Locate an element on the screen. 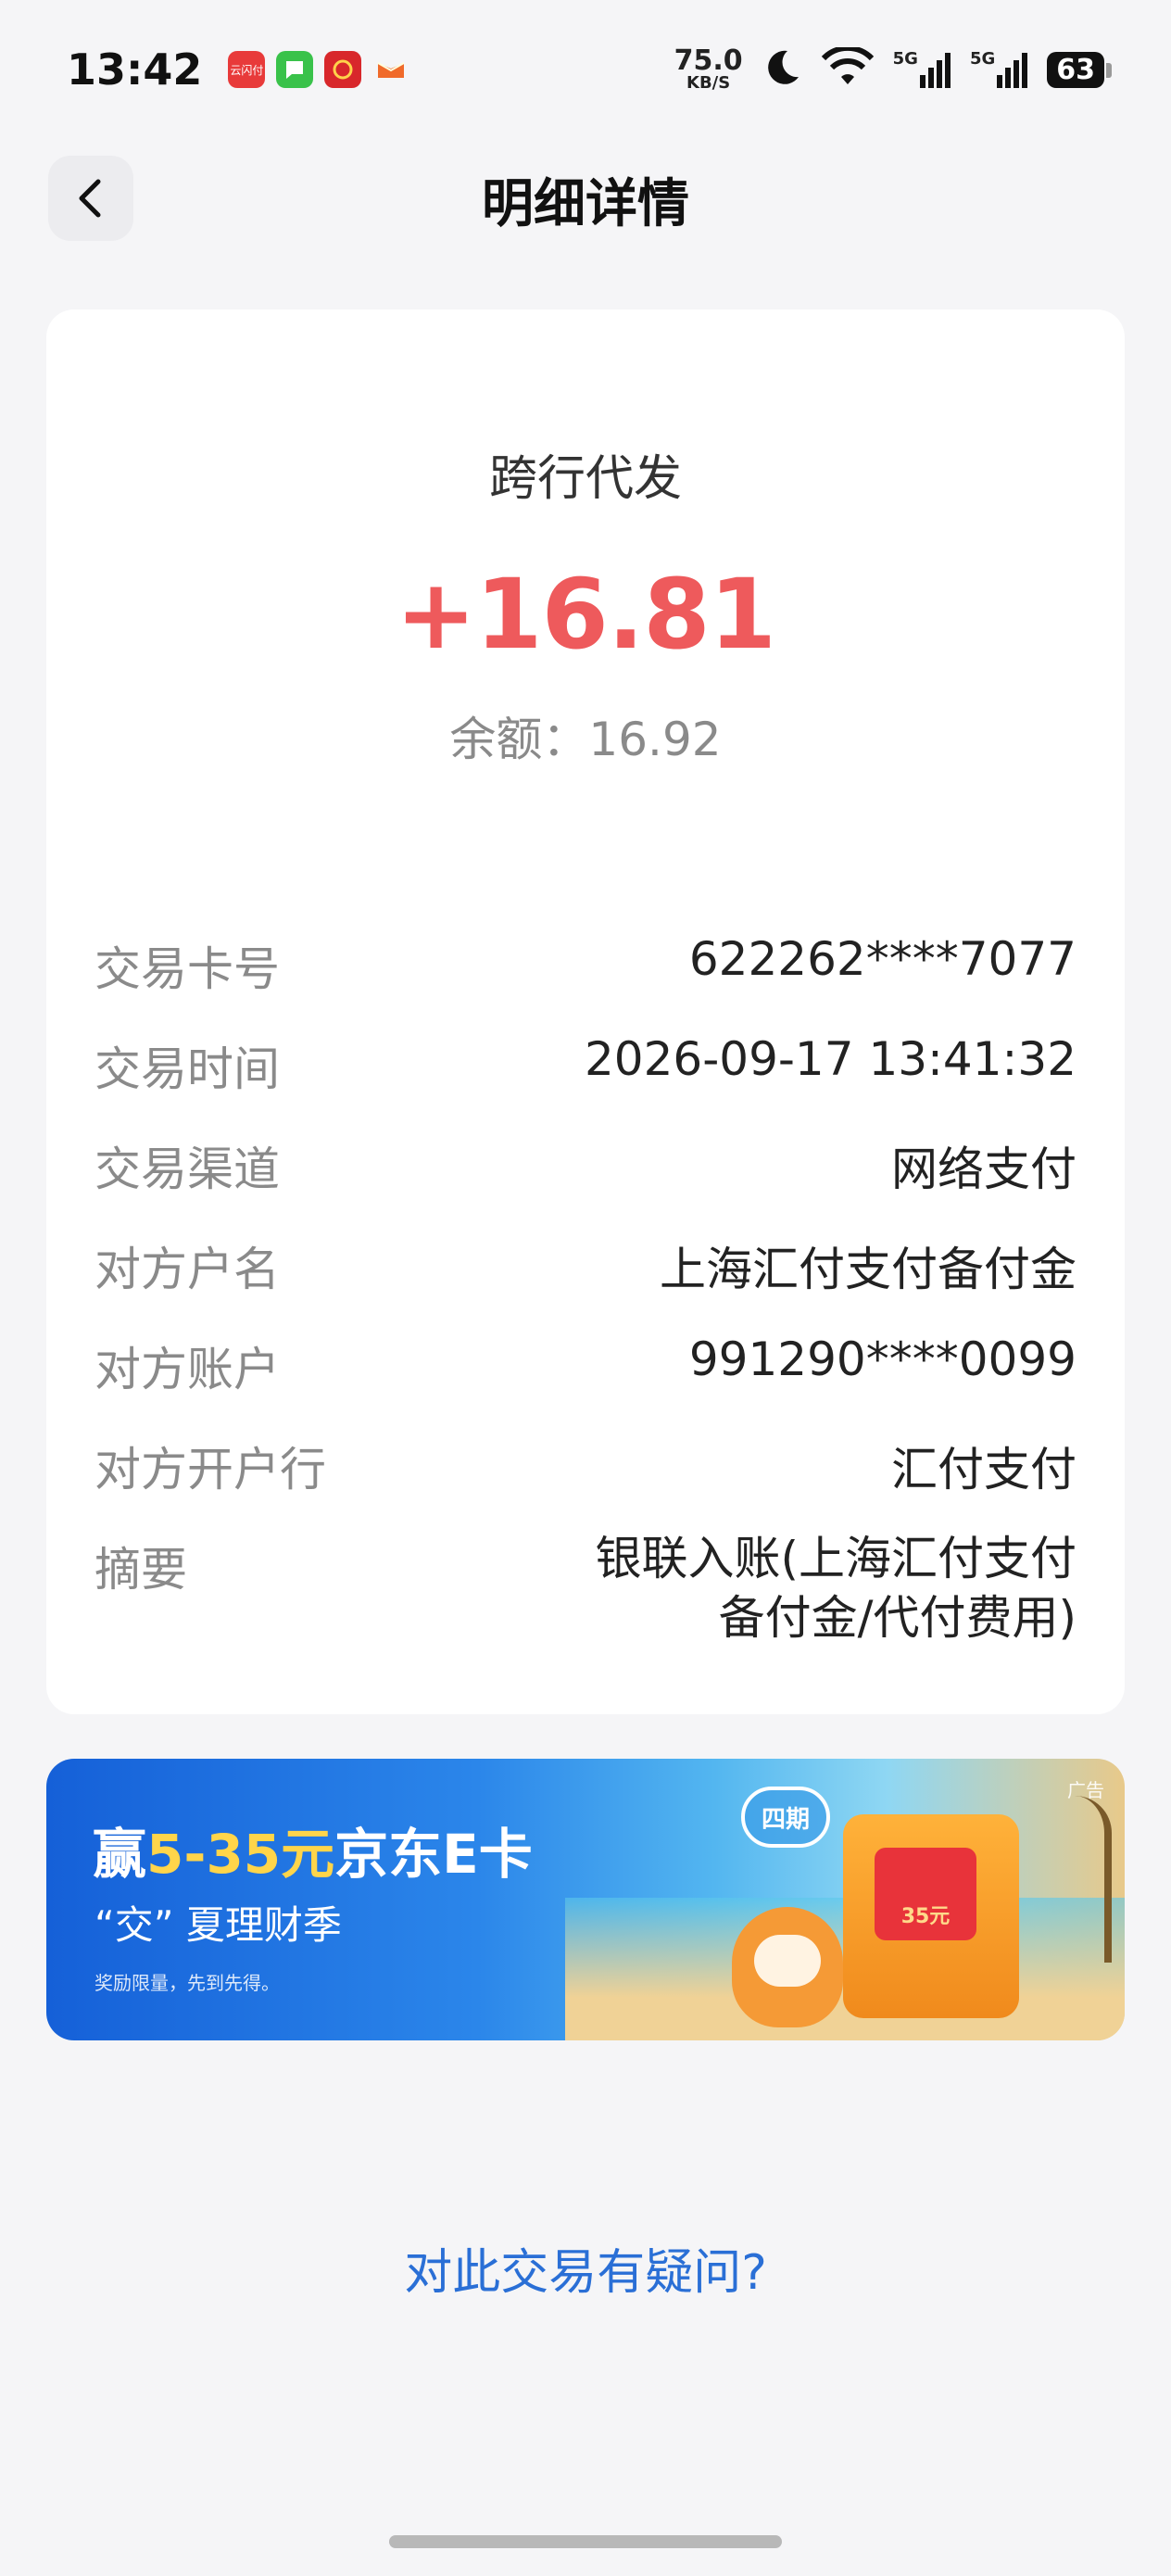  red-envelope-icon: 35元 is located at coordinates (926, 1894).